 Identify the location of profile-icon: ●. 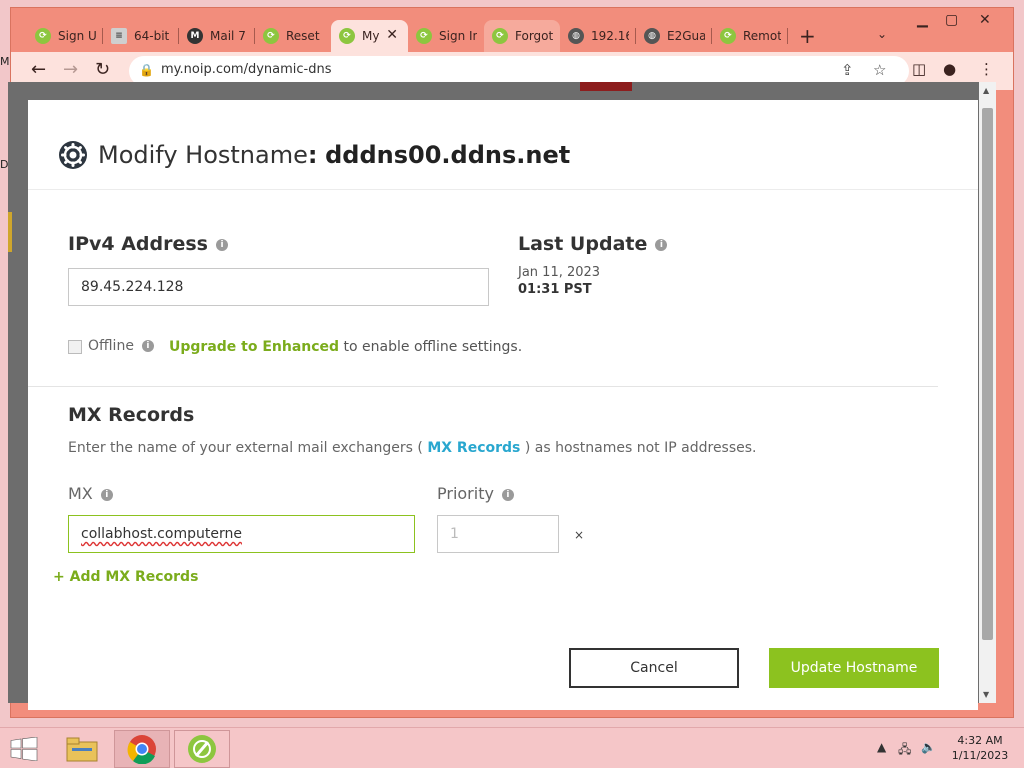
(949, 69).